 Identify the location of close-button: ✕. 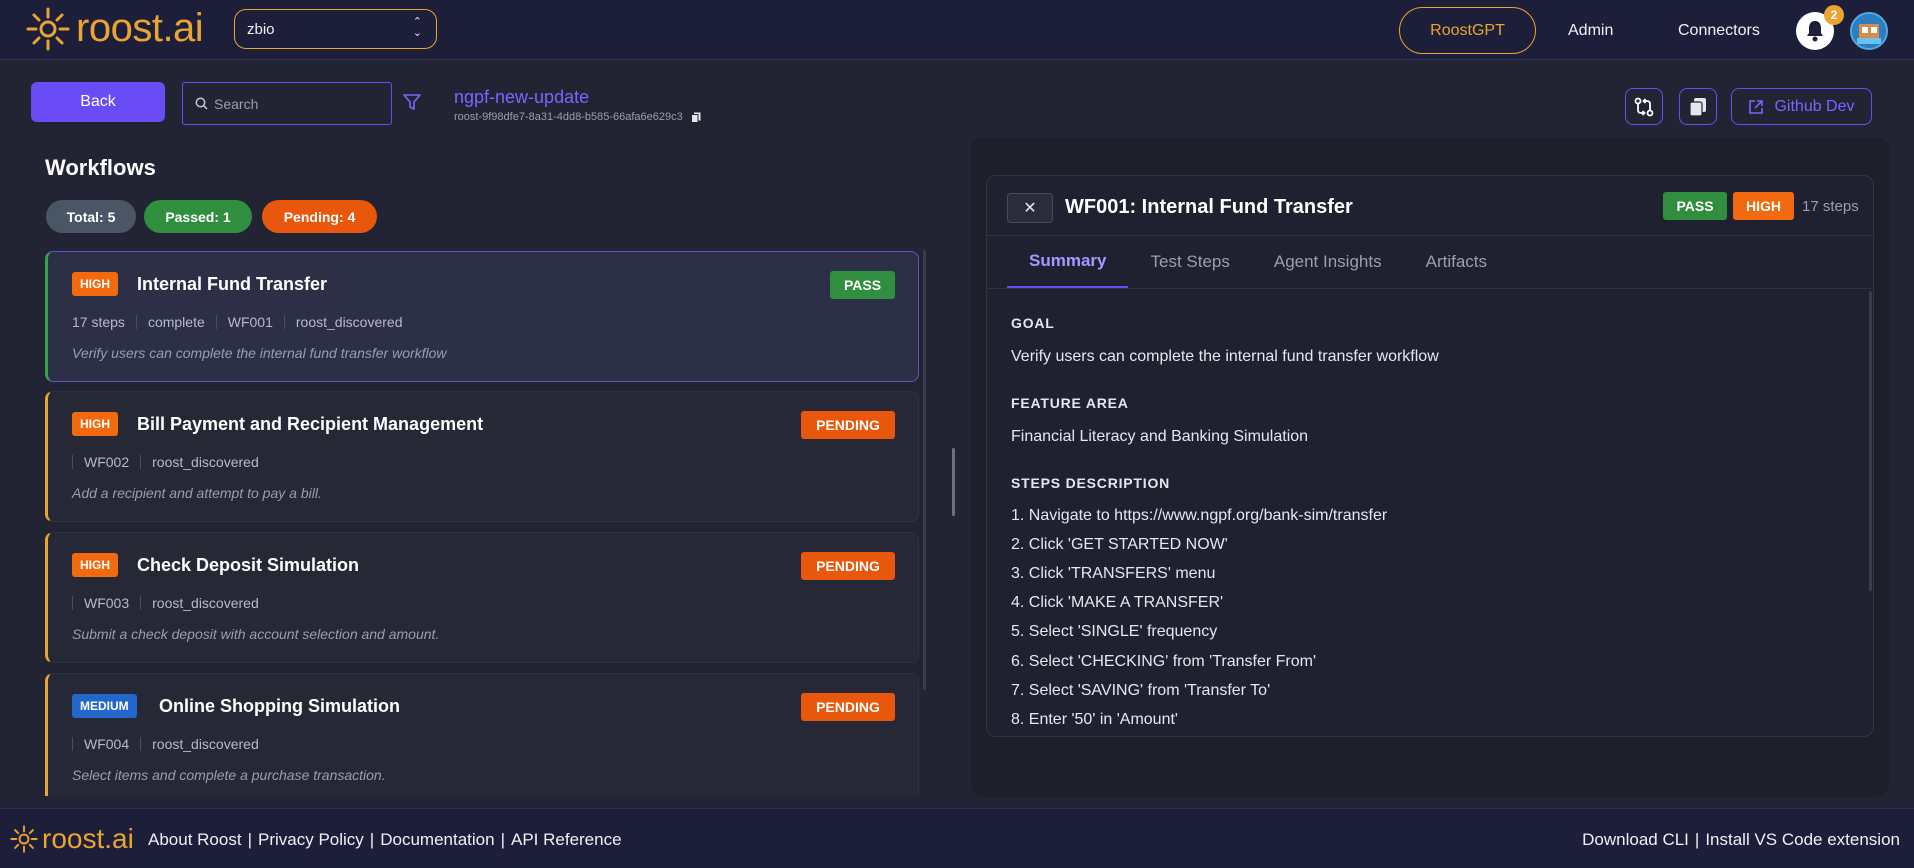
(1030, 208).